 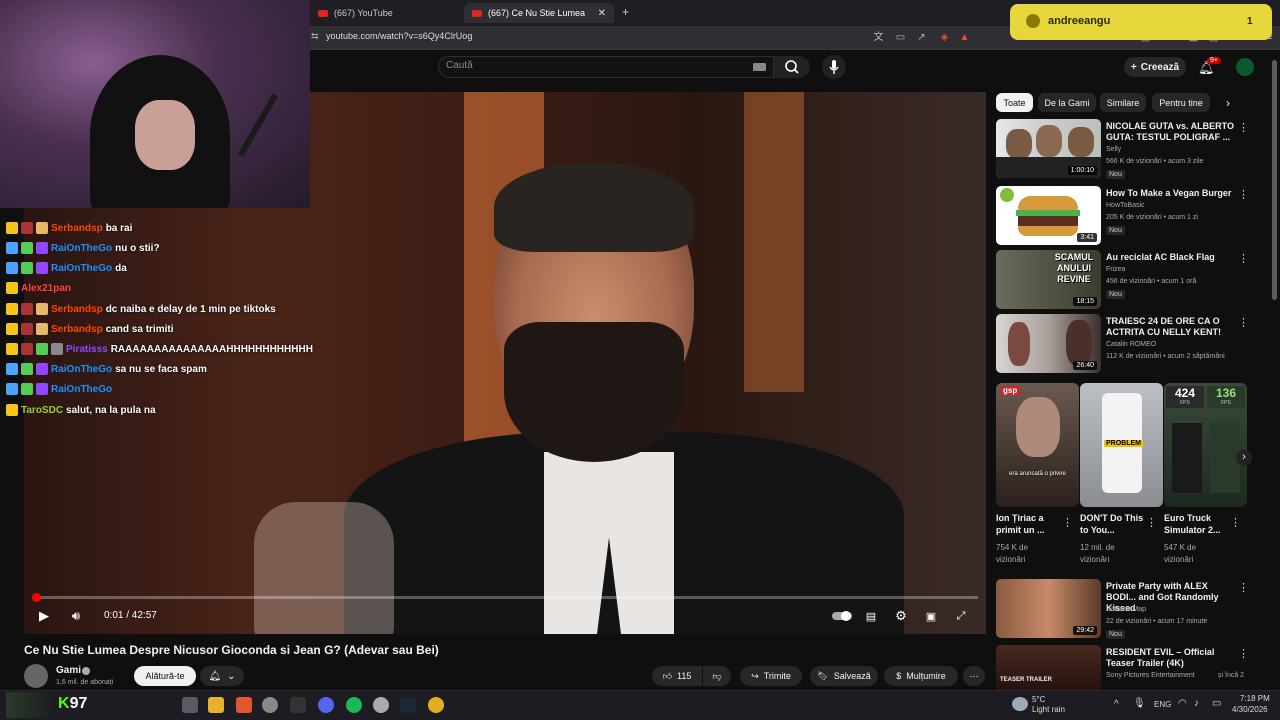 What do you see at coordinates (1131, 344) in the screenshot?
I see `recommendation-channel: Catalin ROMEO` at bounding box center [1131, 344].